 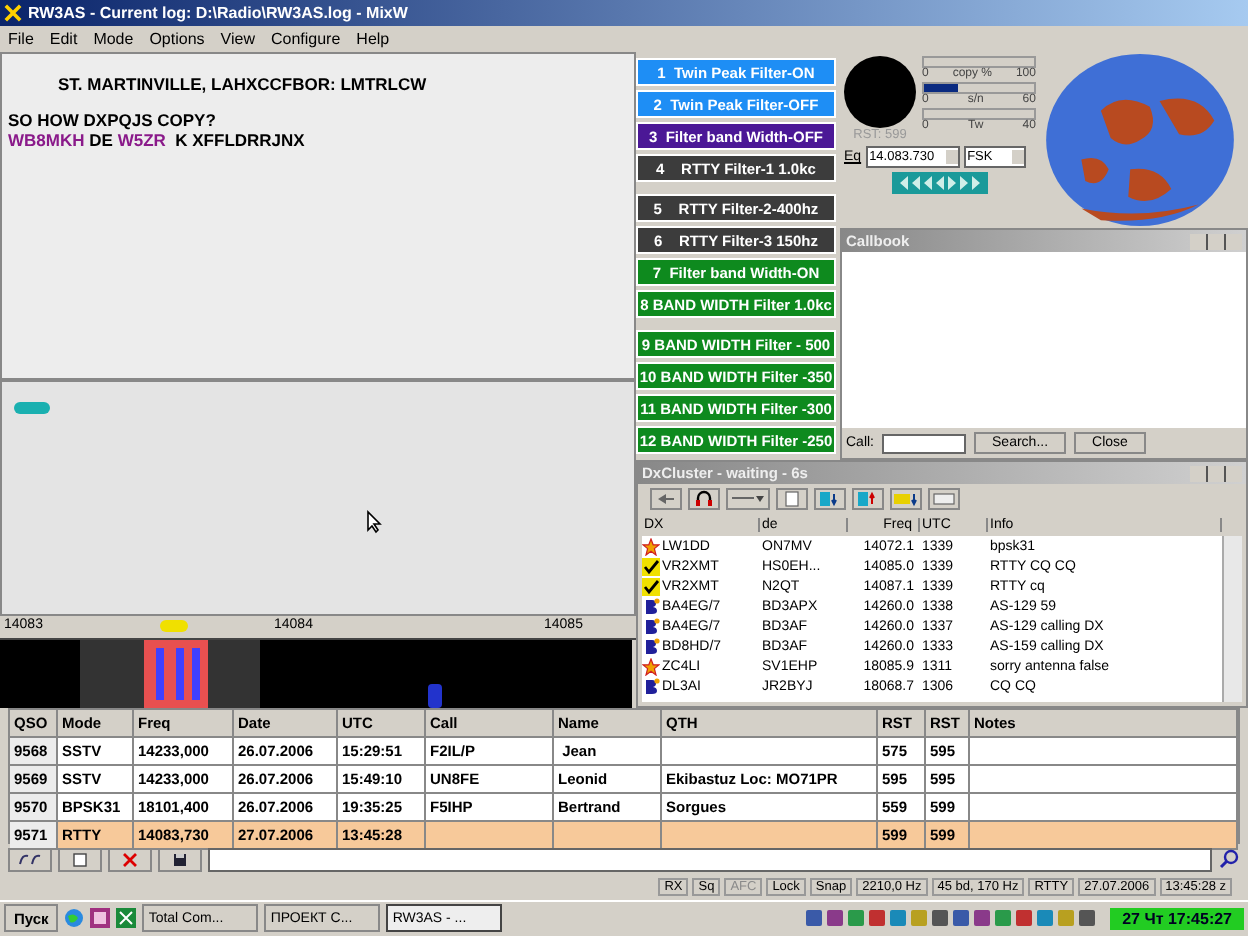 What do you see at coordinates (1232, 619) in the screenshot?
I see `scrollbar` at bounding box center [1232, 619].